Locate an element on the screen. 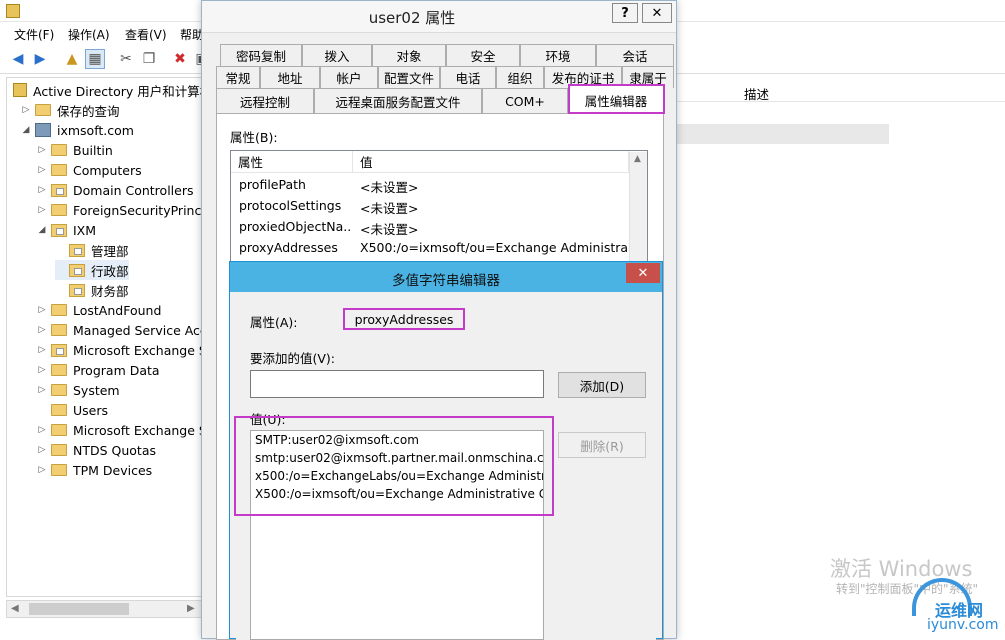  tree-item-label: 保存的查询 is located at coordinates (88, 111).